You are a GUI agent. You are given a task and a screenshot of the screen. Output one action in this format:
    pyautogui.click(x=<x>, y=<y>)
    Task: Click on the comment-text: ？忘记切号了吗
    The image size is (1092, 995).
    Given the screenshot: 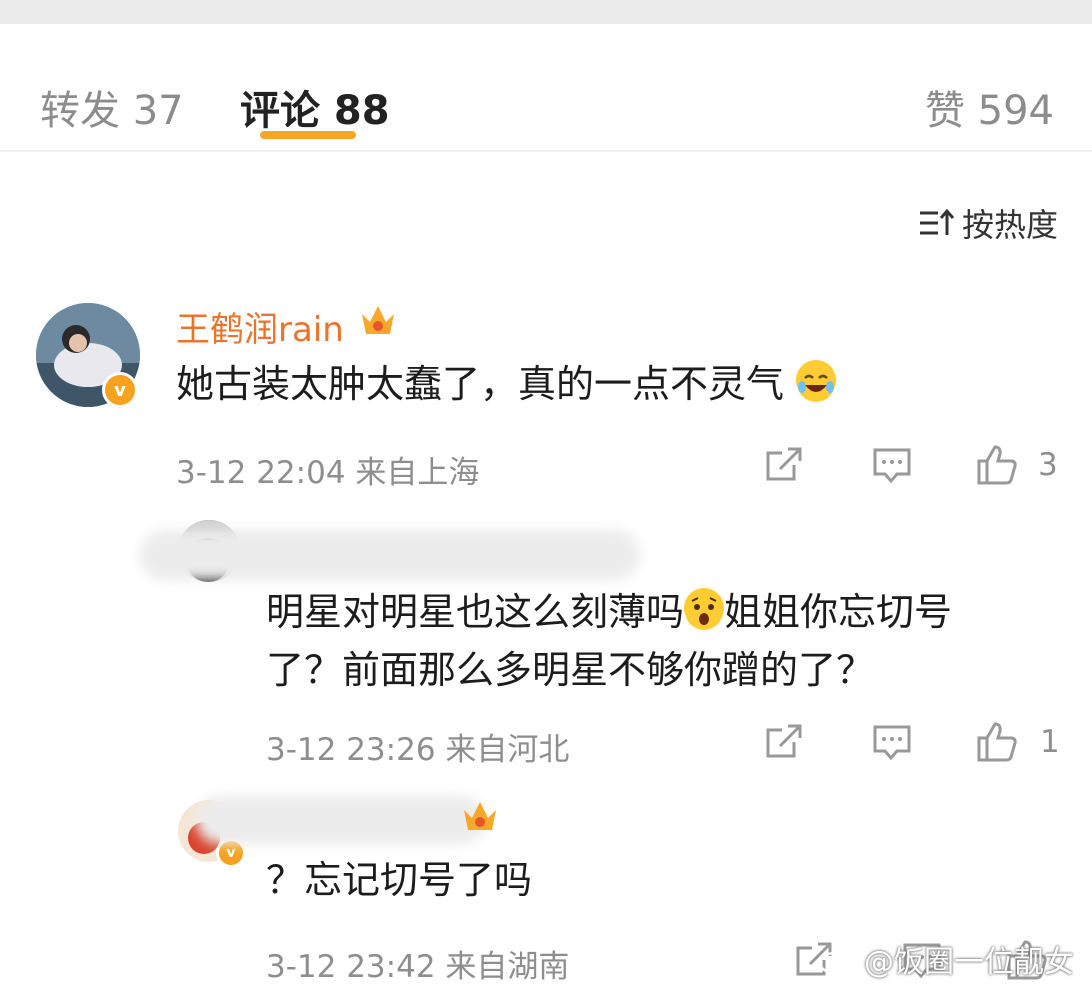 What is the action you would take?
    pyautogui.click(x=399, y=880)
    